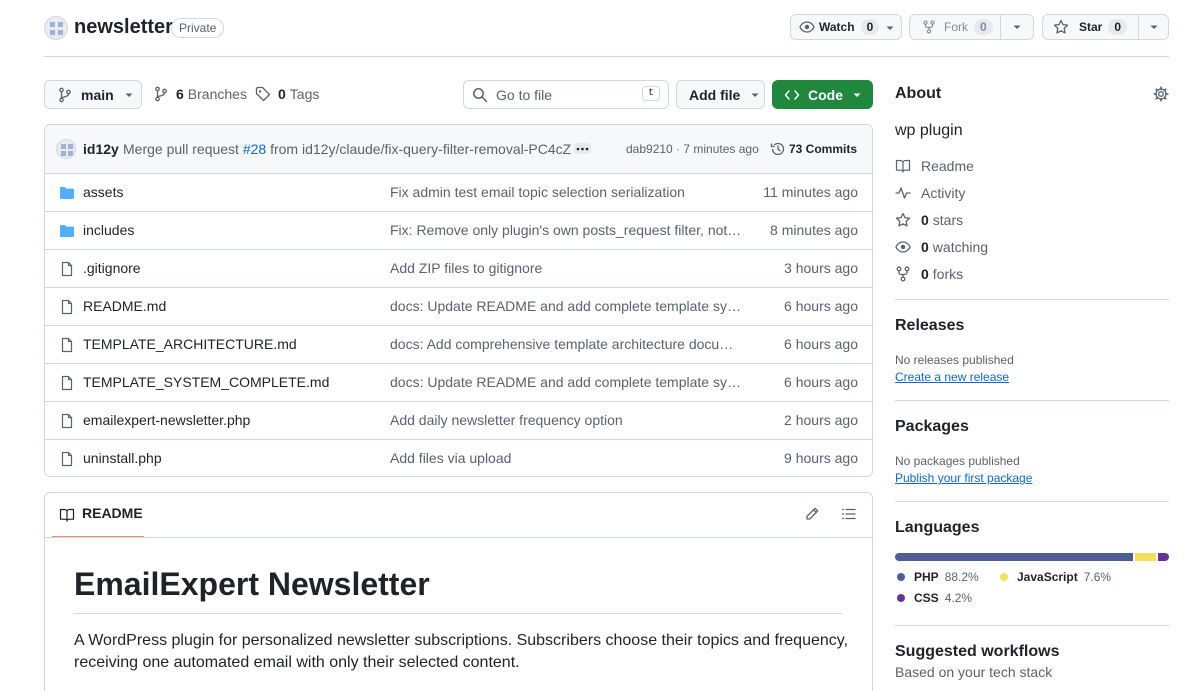  Describe the element at coordinates (650, 93) in the screenshot. I see `search-shortcut-key: t` at that location.